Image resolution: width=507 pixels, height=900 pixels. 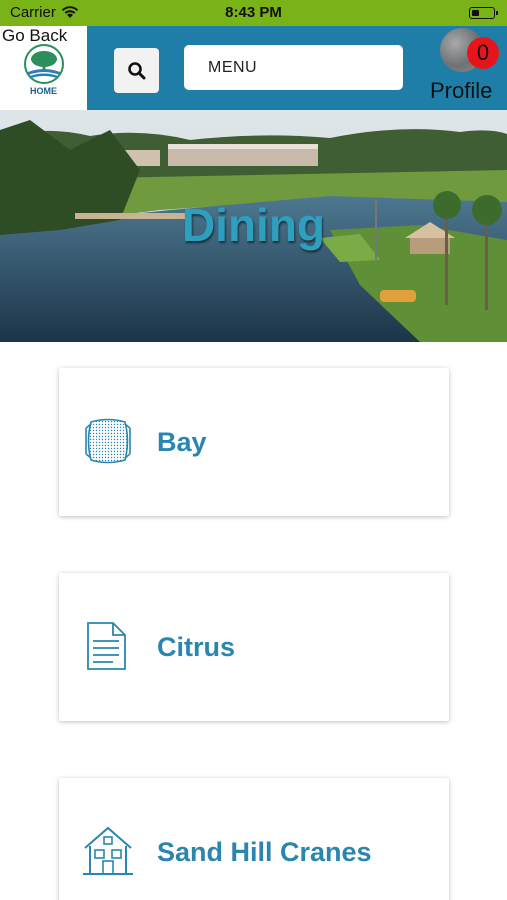 I want to click on profile-link: Profile, so click(x=461, y=91).